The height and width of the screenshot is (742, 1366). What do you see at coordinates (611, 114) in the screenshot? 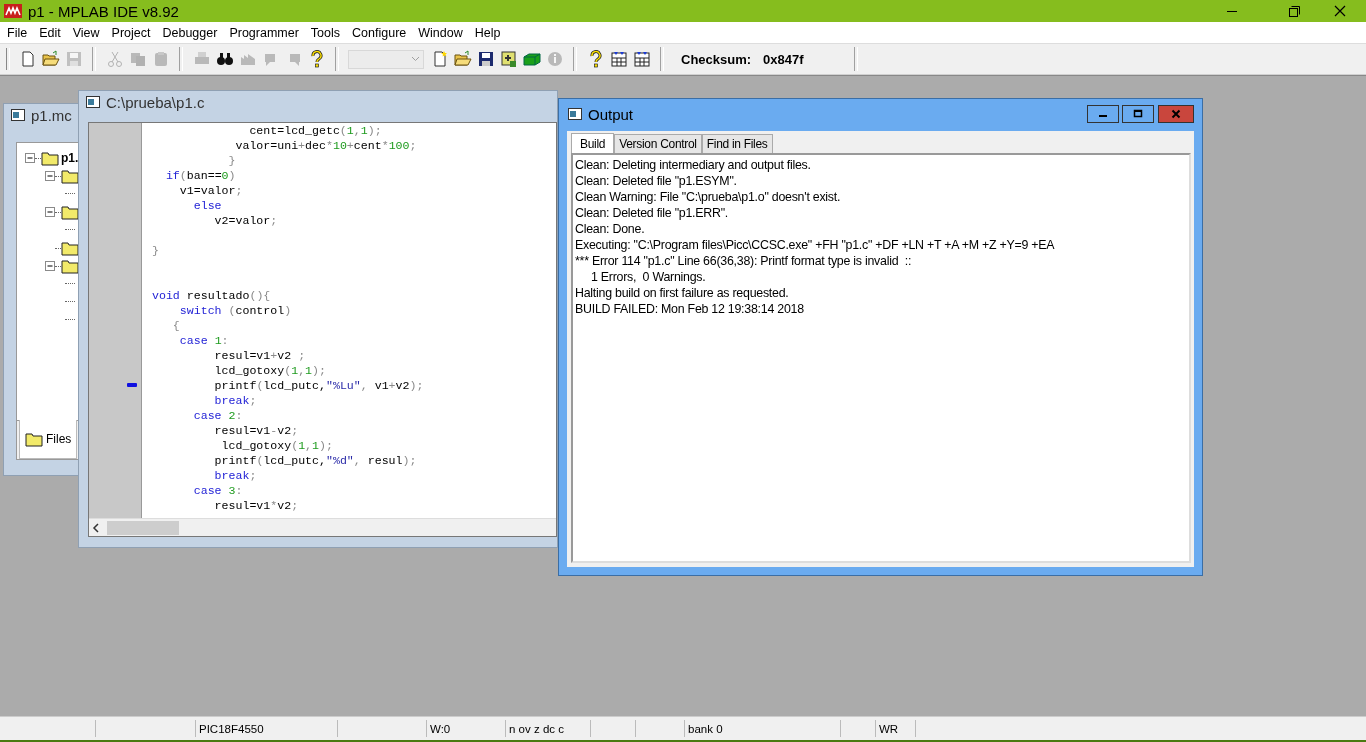
I see `window-title: Output` at bounding box center [611, 114].